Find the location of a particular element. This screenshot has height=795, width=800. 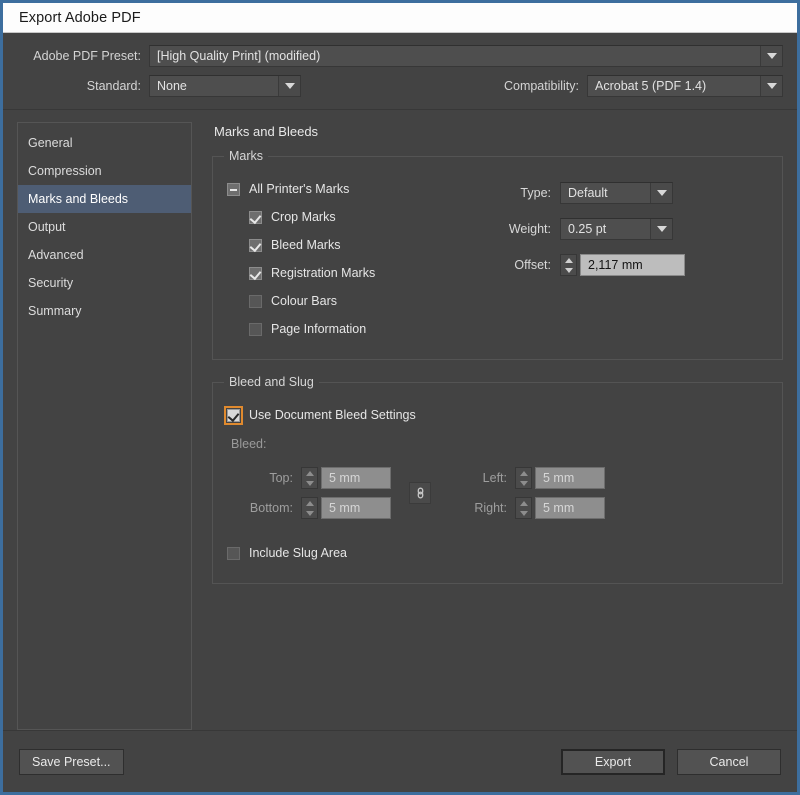

export-button: Export is located at coordinates (613, 761).